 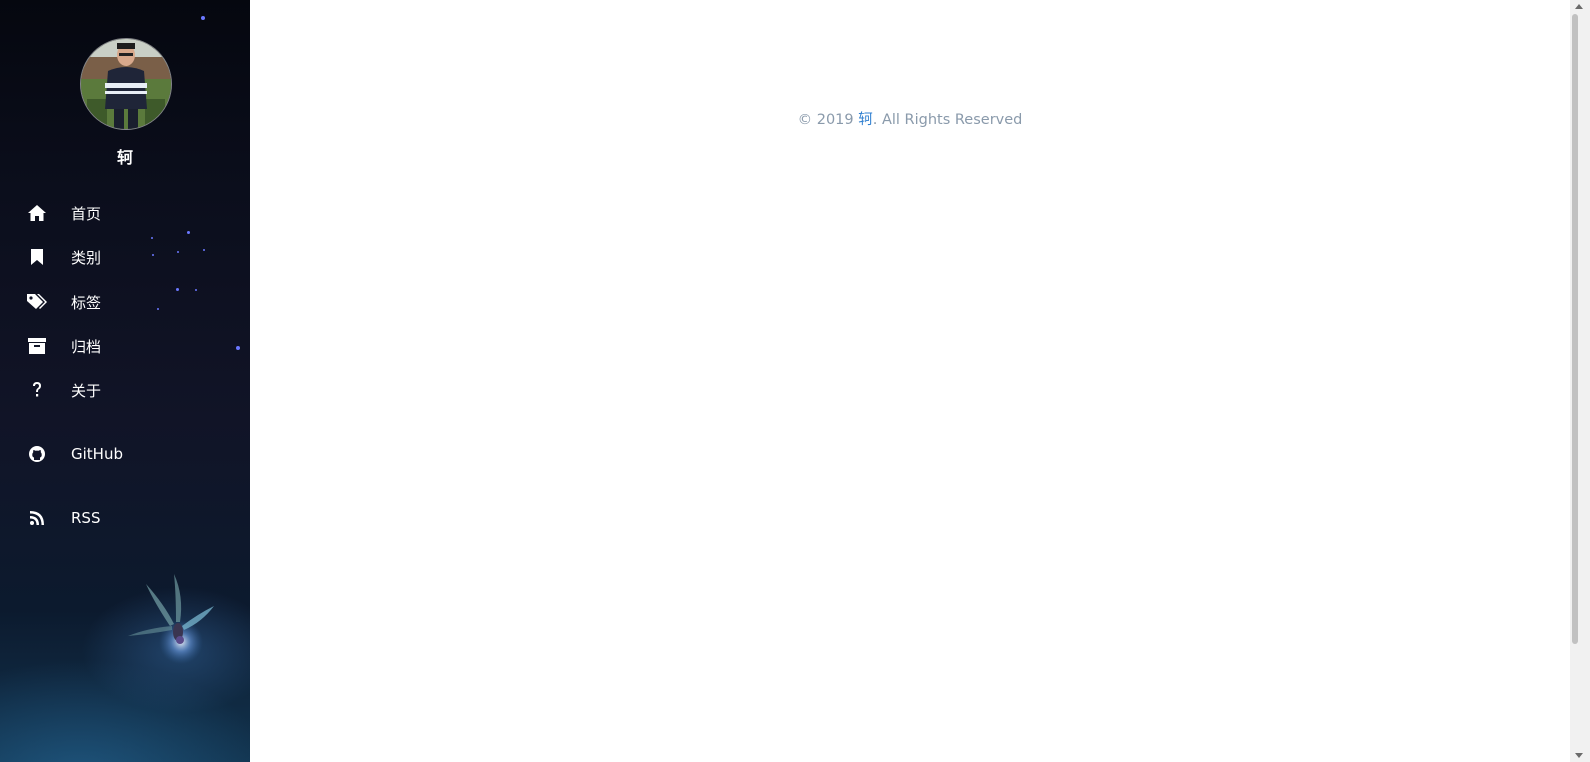 I want to click on footer-copyright: © 2019 轲. All Rights Reserved, so click(x=910, y=118).